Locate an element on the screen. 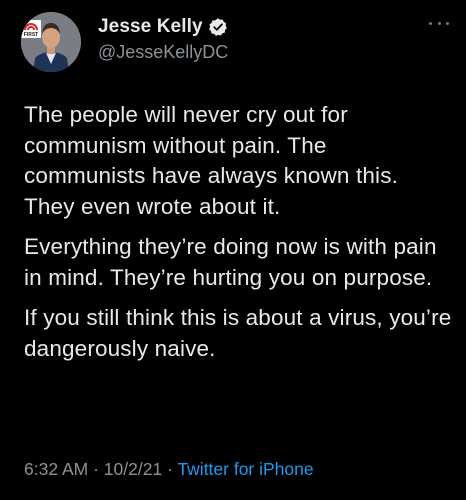 The width and height of the screenshot is (466, 500). verified-badge-icon is located at coordinates (218, 27).